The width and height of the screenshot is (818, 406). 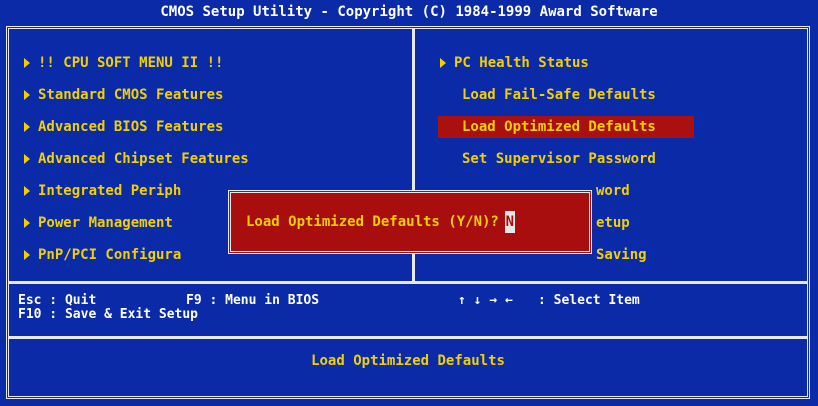 I want to click on help-menu-in-bios: F9 : Menu in BIOS, so click(x=253, y=300).